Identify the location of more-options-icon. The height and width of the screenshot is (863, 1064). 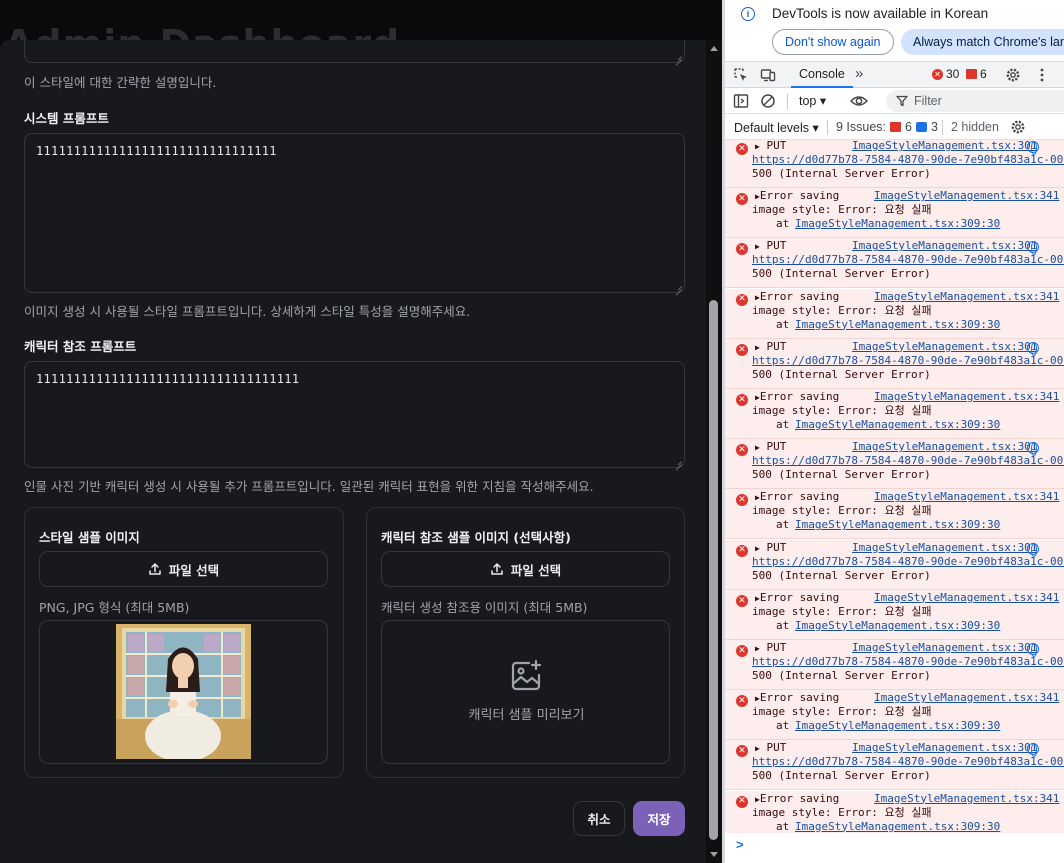
(1042, 75).